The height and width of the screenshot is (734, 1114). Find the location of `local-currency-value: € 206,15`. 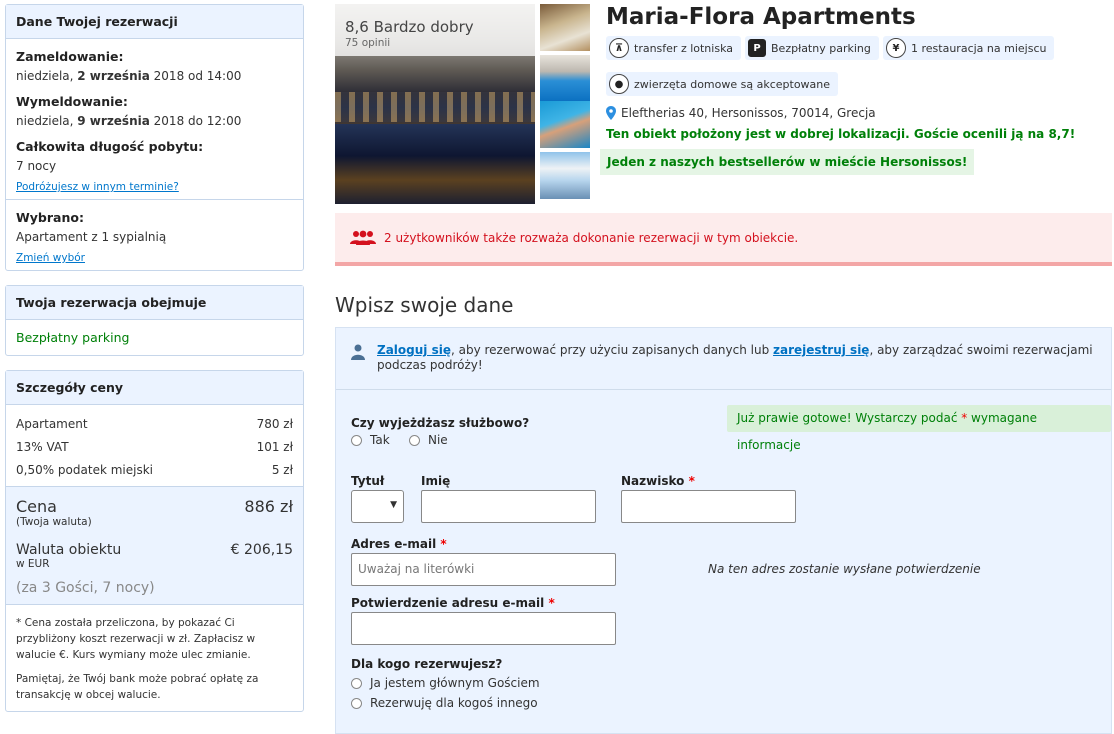

local-currency-value: € 206,15 is located at coordinates (261, 550).